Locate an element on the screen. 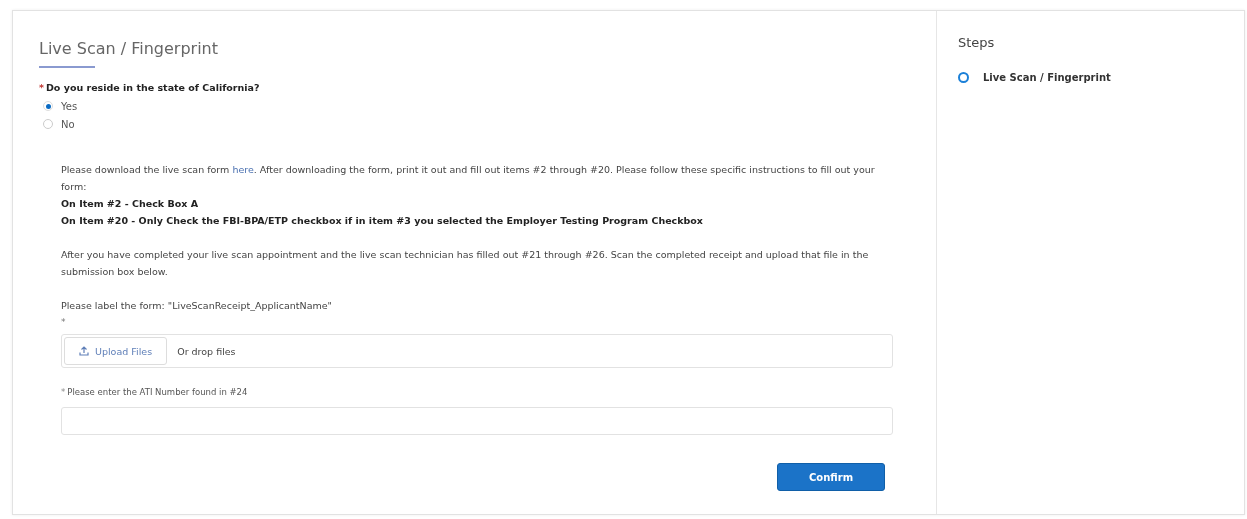 This screenshot has width=1247, height=519. instructions-paragraph: Please download the live scan form here. After downloading the form, print it out and fill out items #2 through #20. Please follow these specific instructions to fill out your form: is located at coordinates (468, 178).